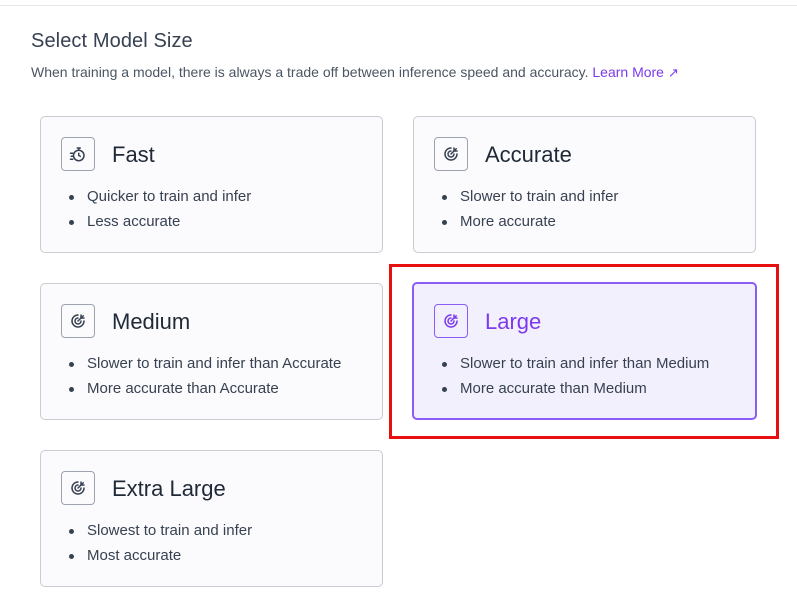 The width and height of the screenshot is (797, 606). What do you see at coordinates (398, 5) in the screenshot?
I see `top-divider` at bounding box center [398, 5].